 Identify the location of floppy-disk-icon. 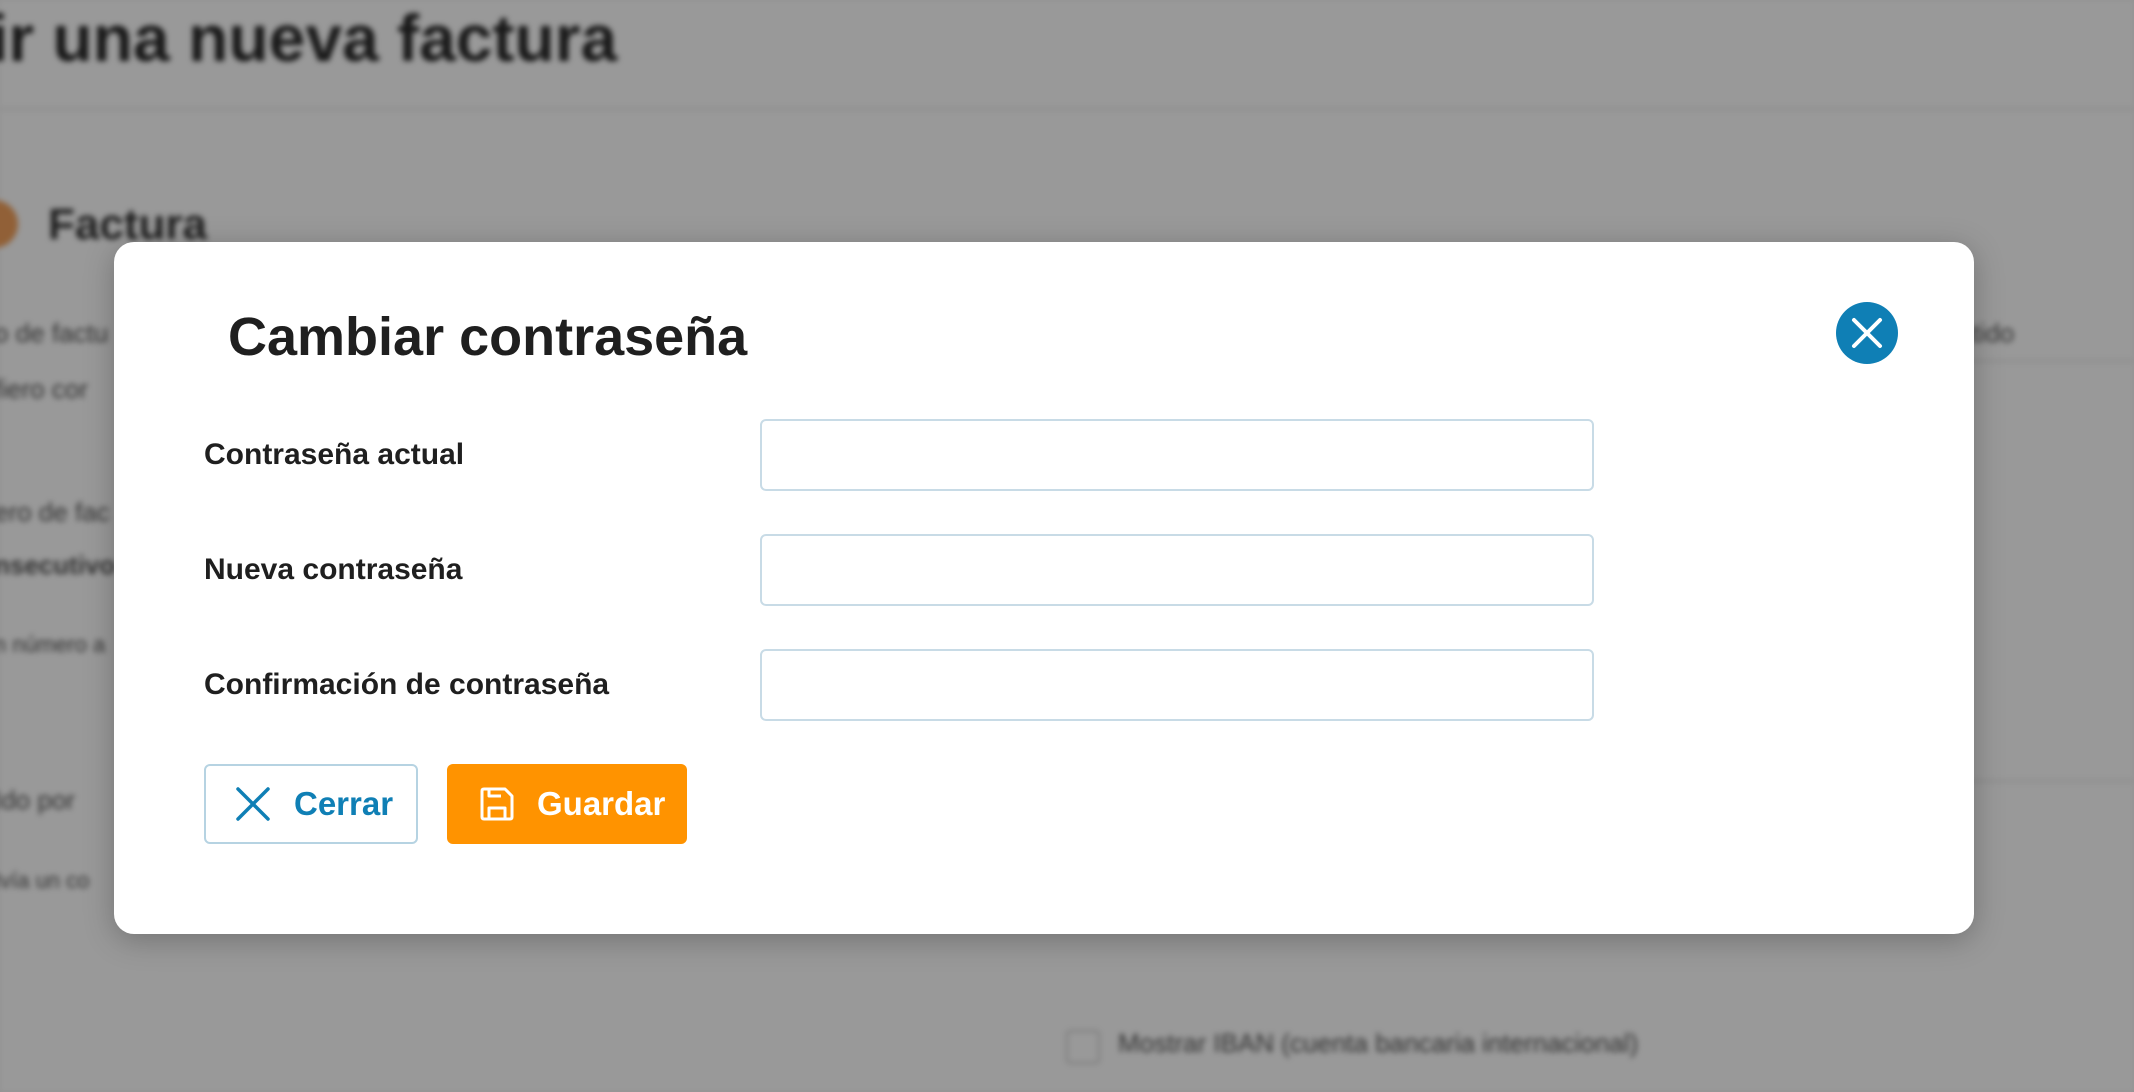
(497, 804).